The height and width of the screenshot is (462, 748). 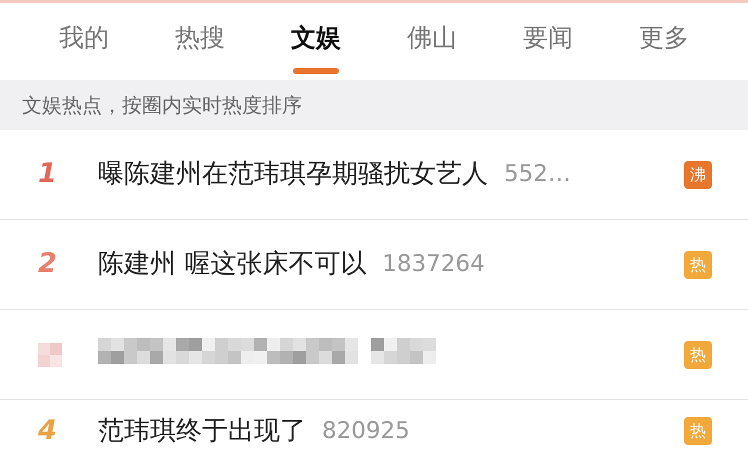 What do you see at coordinates (432, 41) in the screenshot?
I see `tab: 佛山` at bounding box center [432, 41].